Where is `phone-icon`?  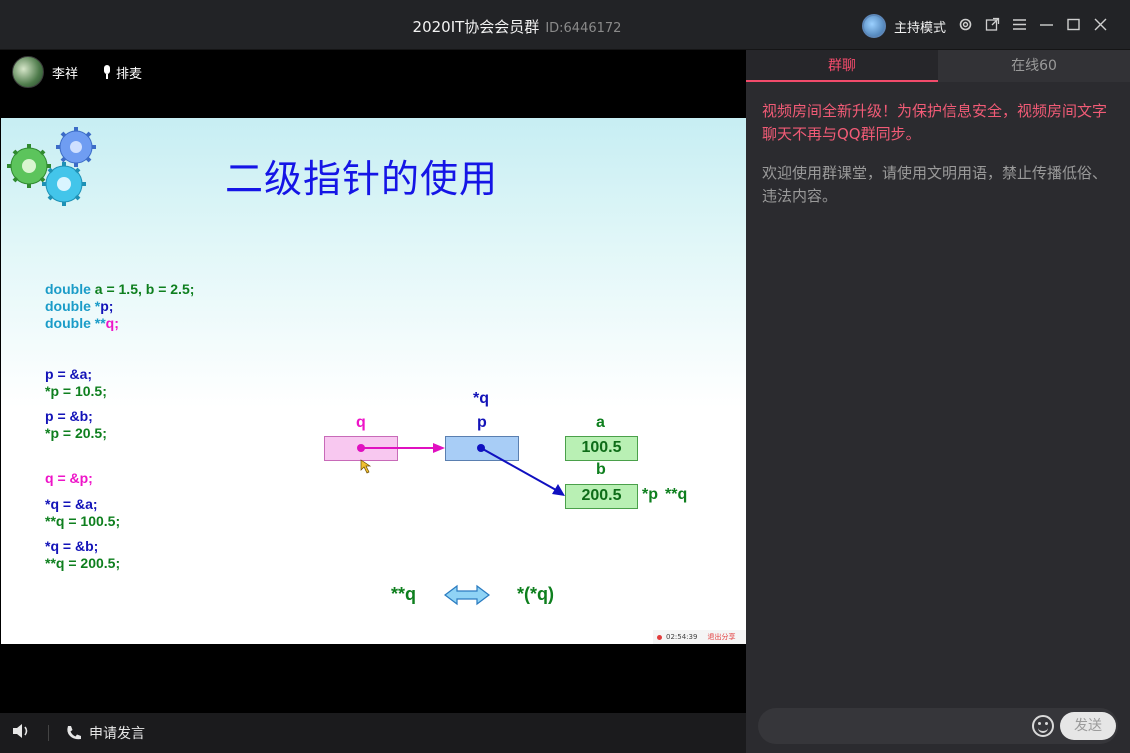
phone-icon is located at coordinates (74, 733).